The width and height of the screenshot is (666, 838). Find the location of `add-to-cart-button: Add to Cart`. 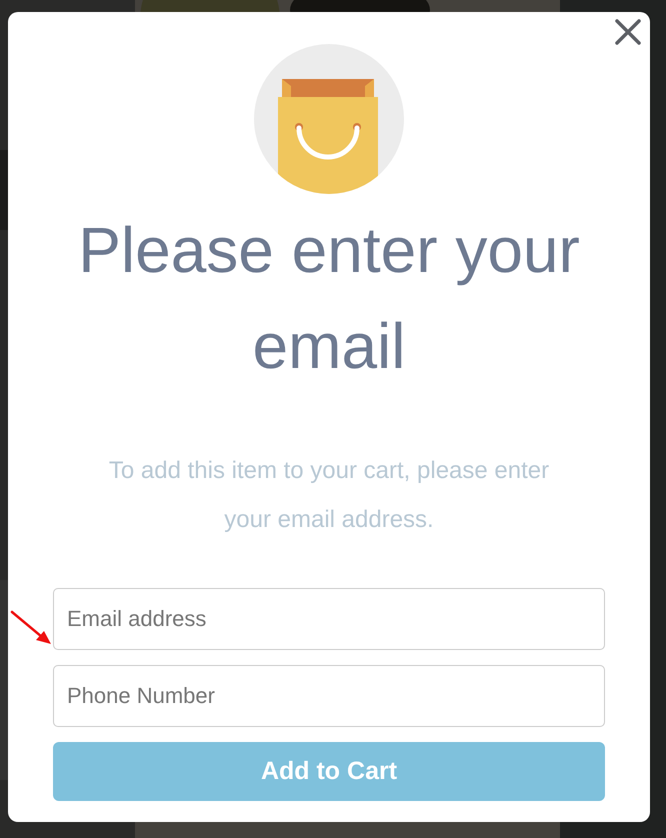

add-to-cart-button: Add to Cart is located at coordinates (329, 771).